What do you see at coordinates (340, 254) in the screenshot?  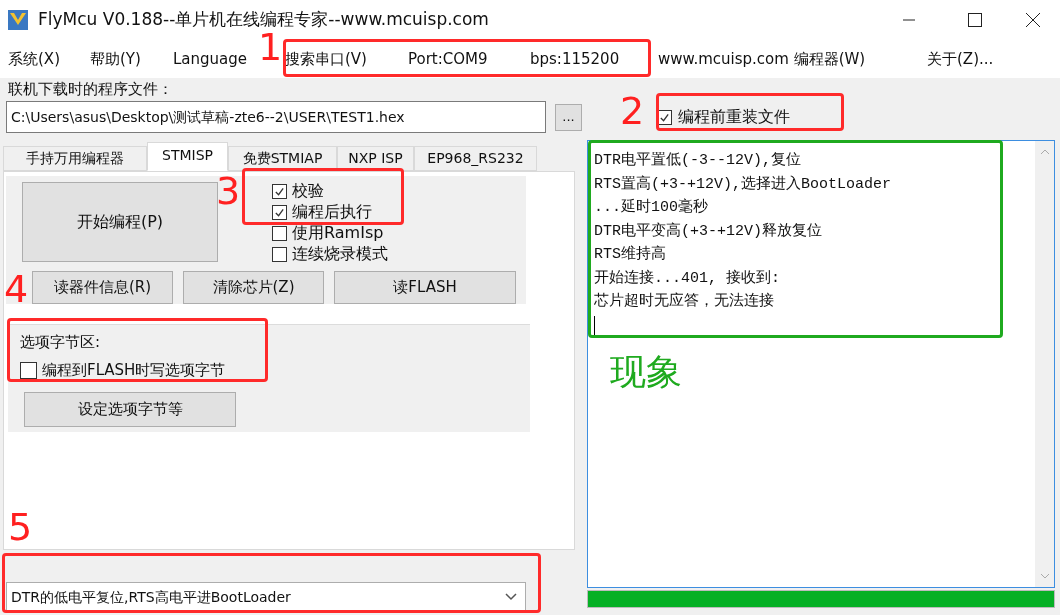 I see `option-label: 连续烧录模式` at bounding box center [340, 254].